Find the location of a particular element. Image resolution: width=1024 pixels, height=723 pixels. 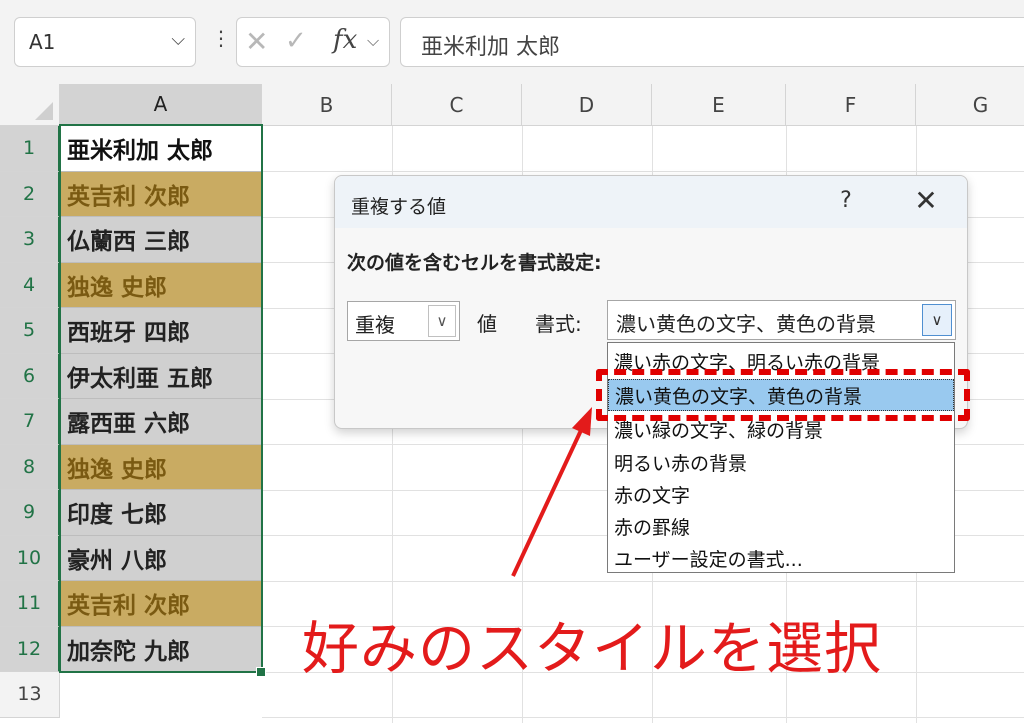

duplicate-type-select: 重複 ∨ is located at coordinates (403, 321).